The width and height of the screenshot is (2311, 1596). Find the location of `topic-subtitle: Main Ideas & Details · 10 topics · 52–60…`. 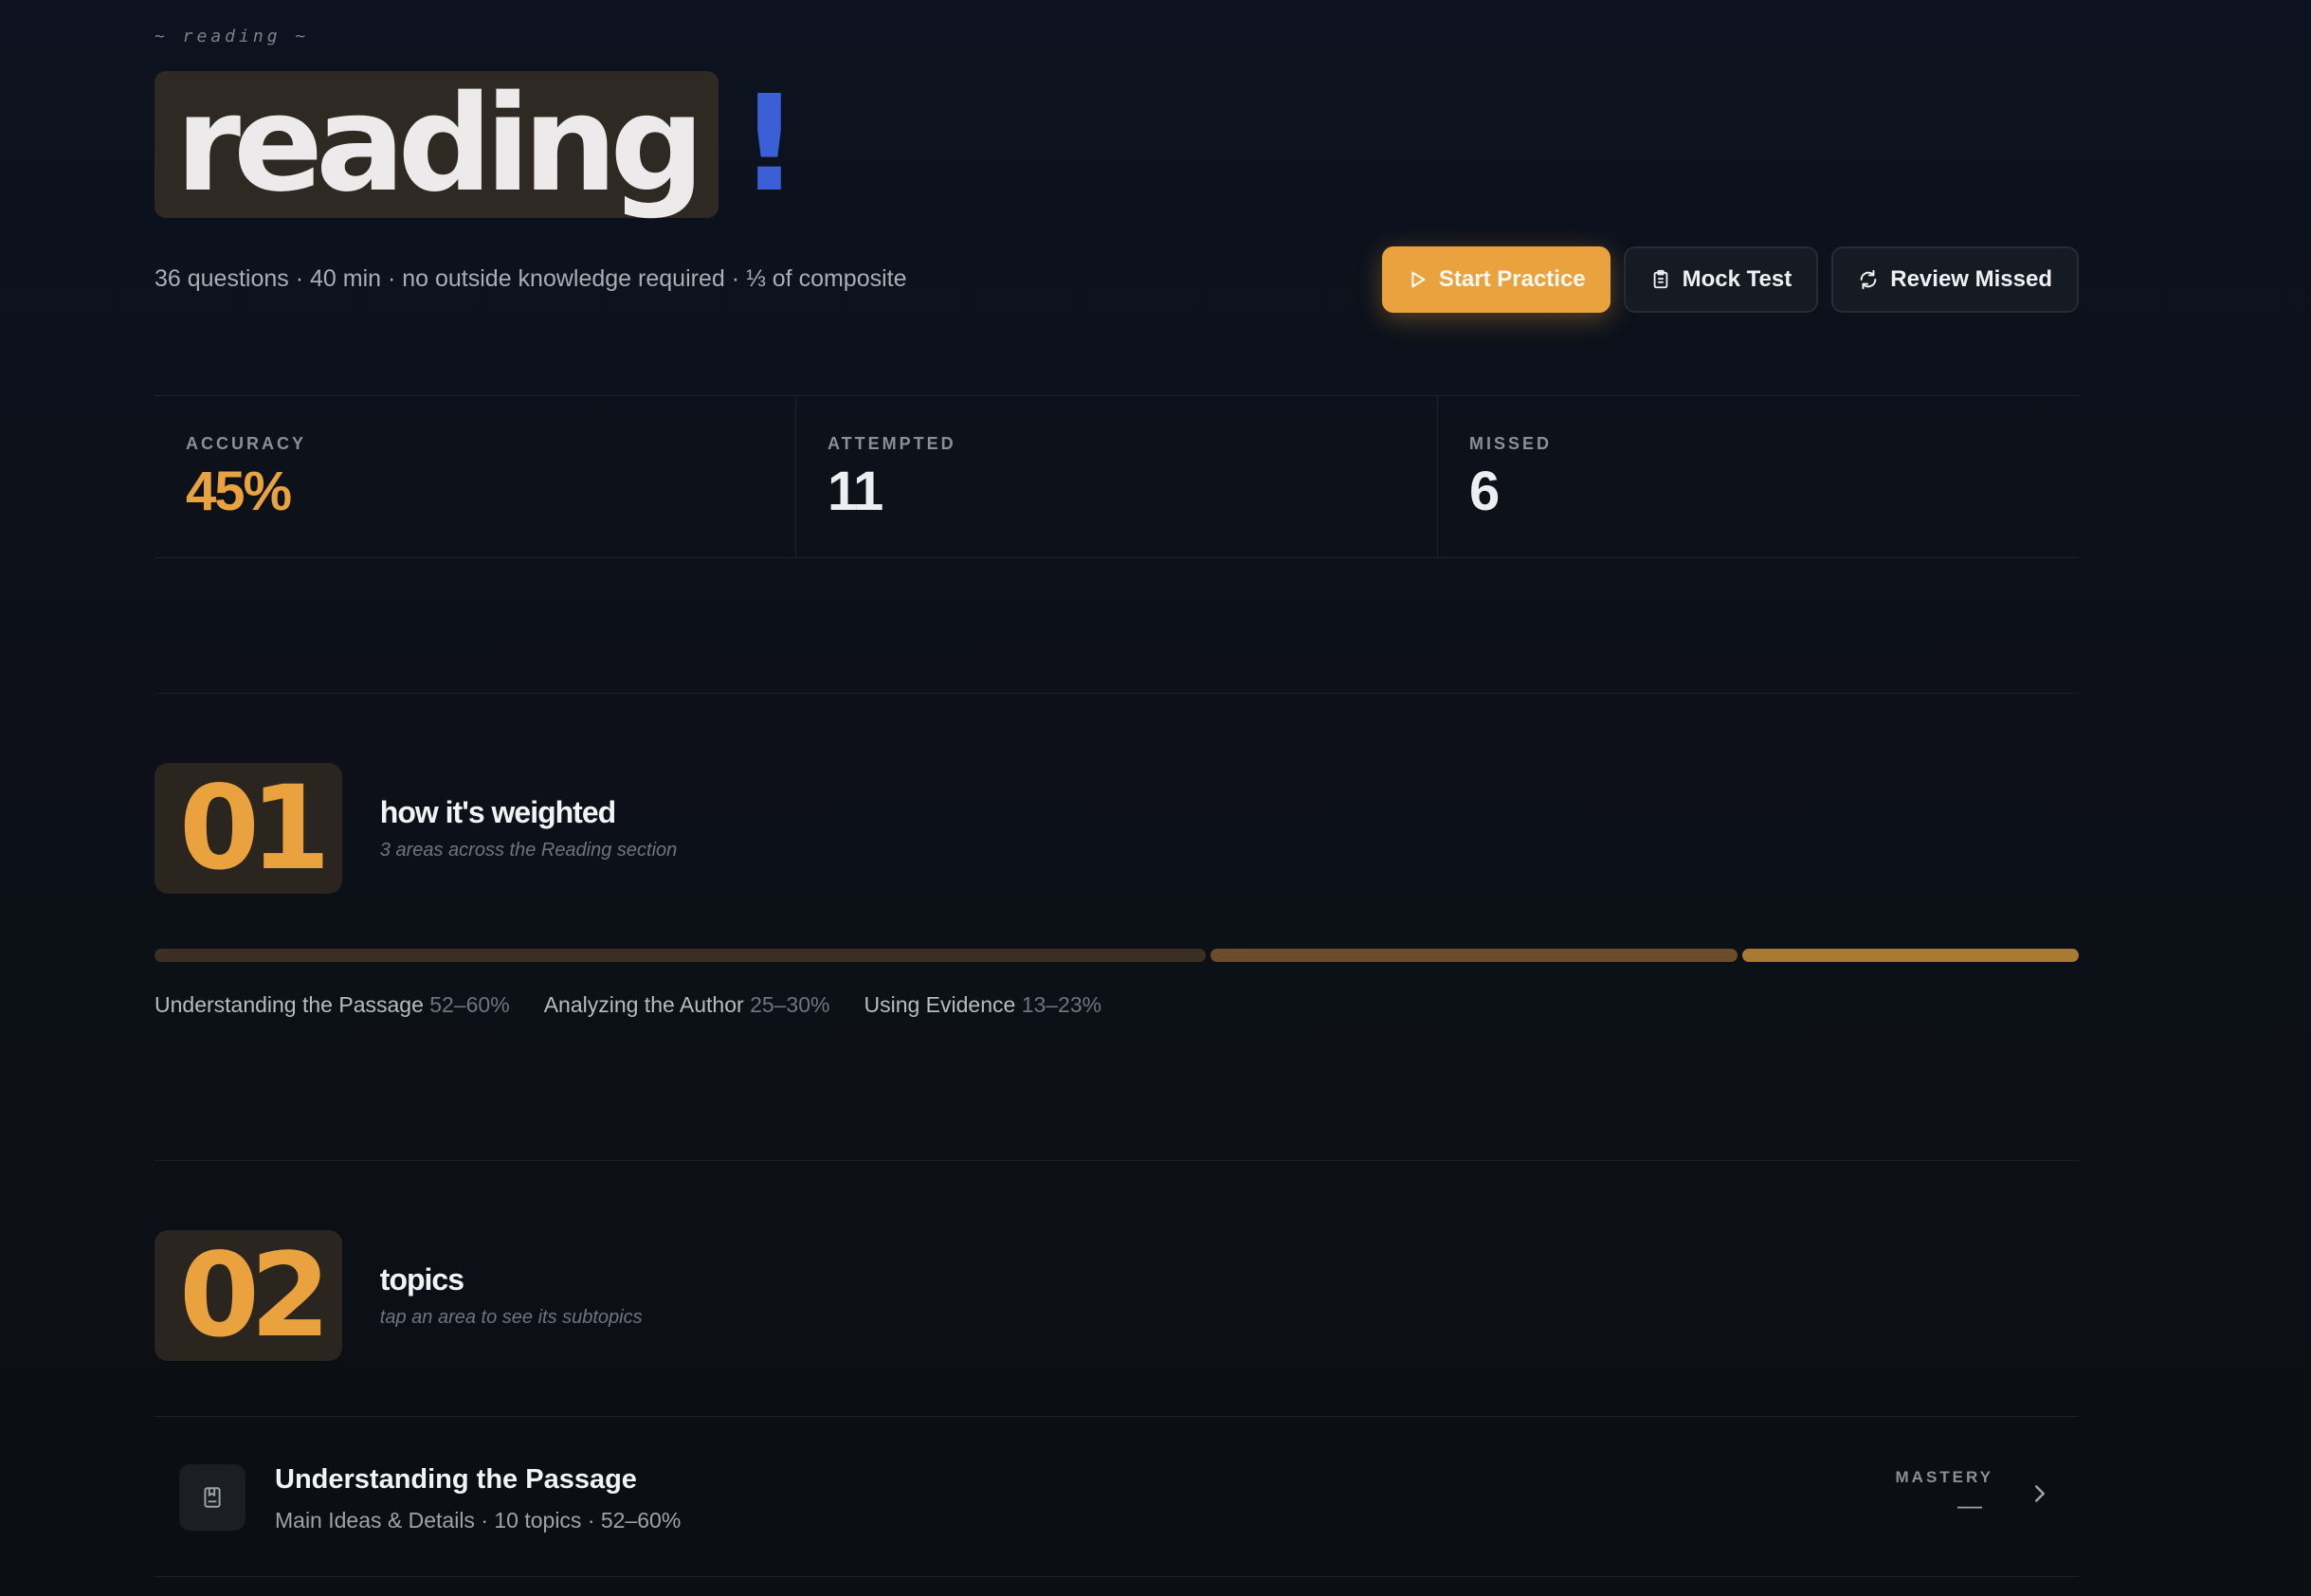

topic-subtitle: Main Ideas & Details · 10 topics · 52–60… is located at coordinates (478, 1521).